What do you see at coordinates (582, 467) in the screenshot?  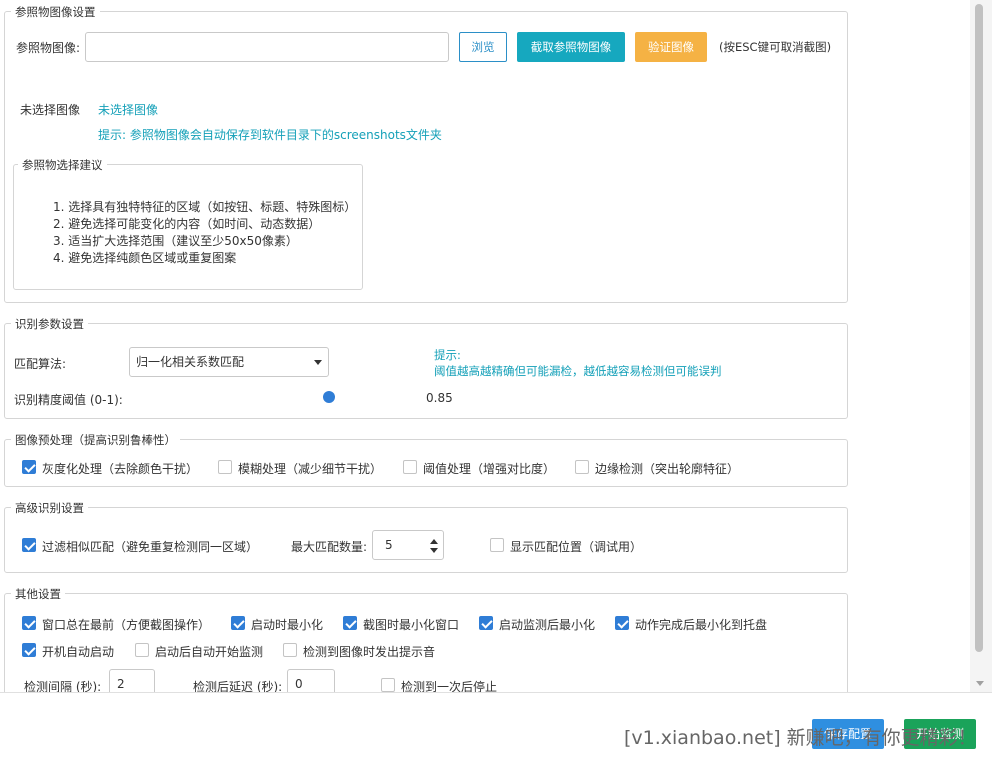 I see `checkbox-edge` at bounding box center [582, 467].